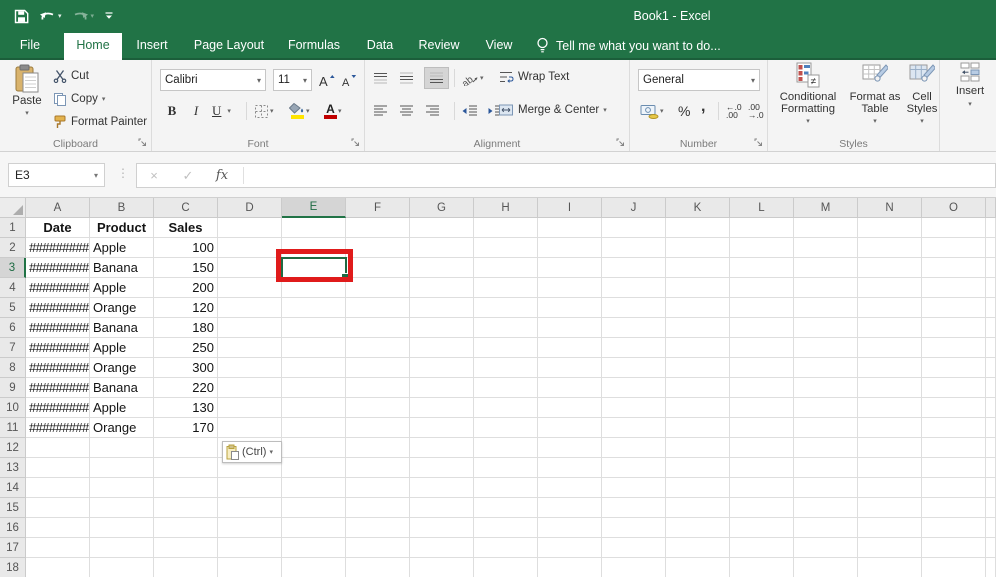 The height and width of the screenshot is (577, 996). What do you see at coordinates (634, 228) in the screenshot?
I see `cell-J1` at bounding box center [634, 228].